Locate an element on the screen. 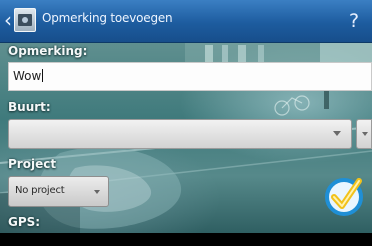 The width and height of the screenshot is (372, 246). help-icon: ? is located at coordinates (354, 21).